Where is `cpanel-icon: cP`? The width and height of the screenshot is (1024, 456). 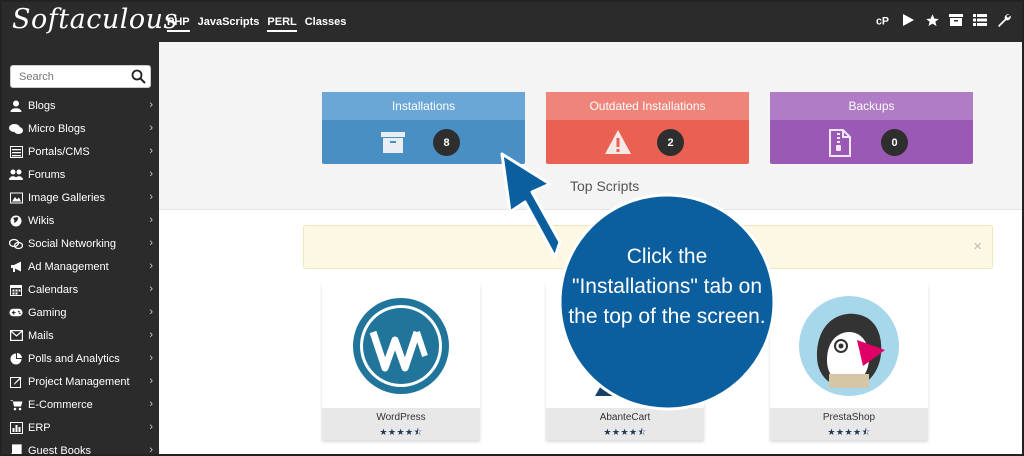 cpanel-icon: cP is located at coordinates (884, 20).